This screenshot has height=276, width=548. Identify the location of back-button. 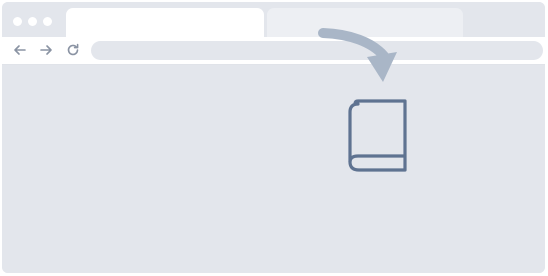
(20, 50).